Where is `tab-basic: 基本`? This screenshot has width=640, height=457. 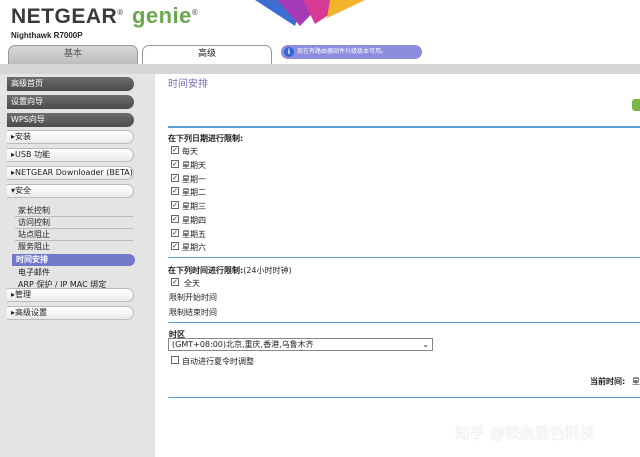
tab-basic: 基本 is located at coordinates (73, 54).